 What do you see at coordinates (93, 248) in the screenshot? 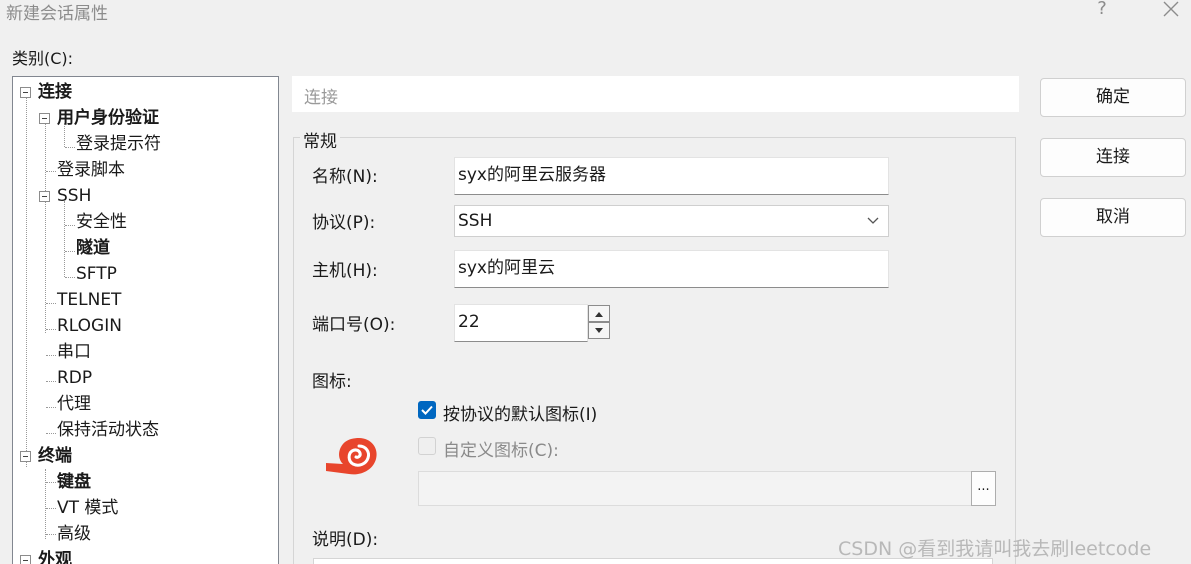
I see `tree-item-tunneling: 隧道` at bounding box center [93, 248].